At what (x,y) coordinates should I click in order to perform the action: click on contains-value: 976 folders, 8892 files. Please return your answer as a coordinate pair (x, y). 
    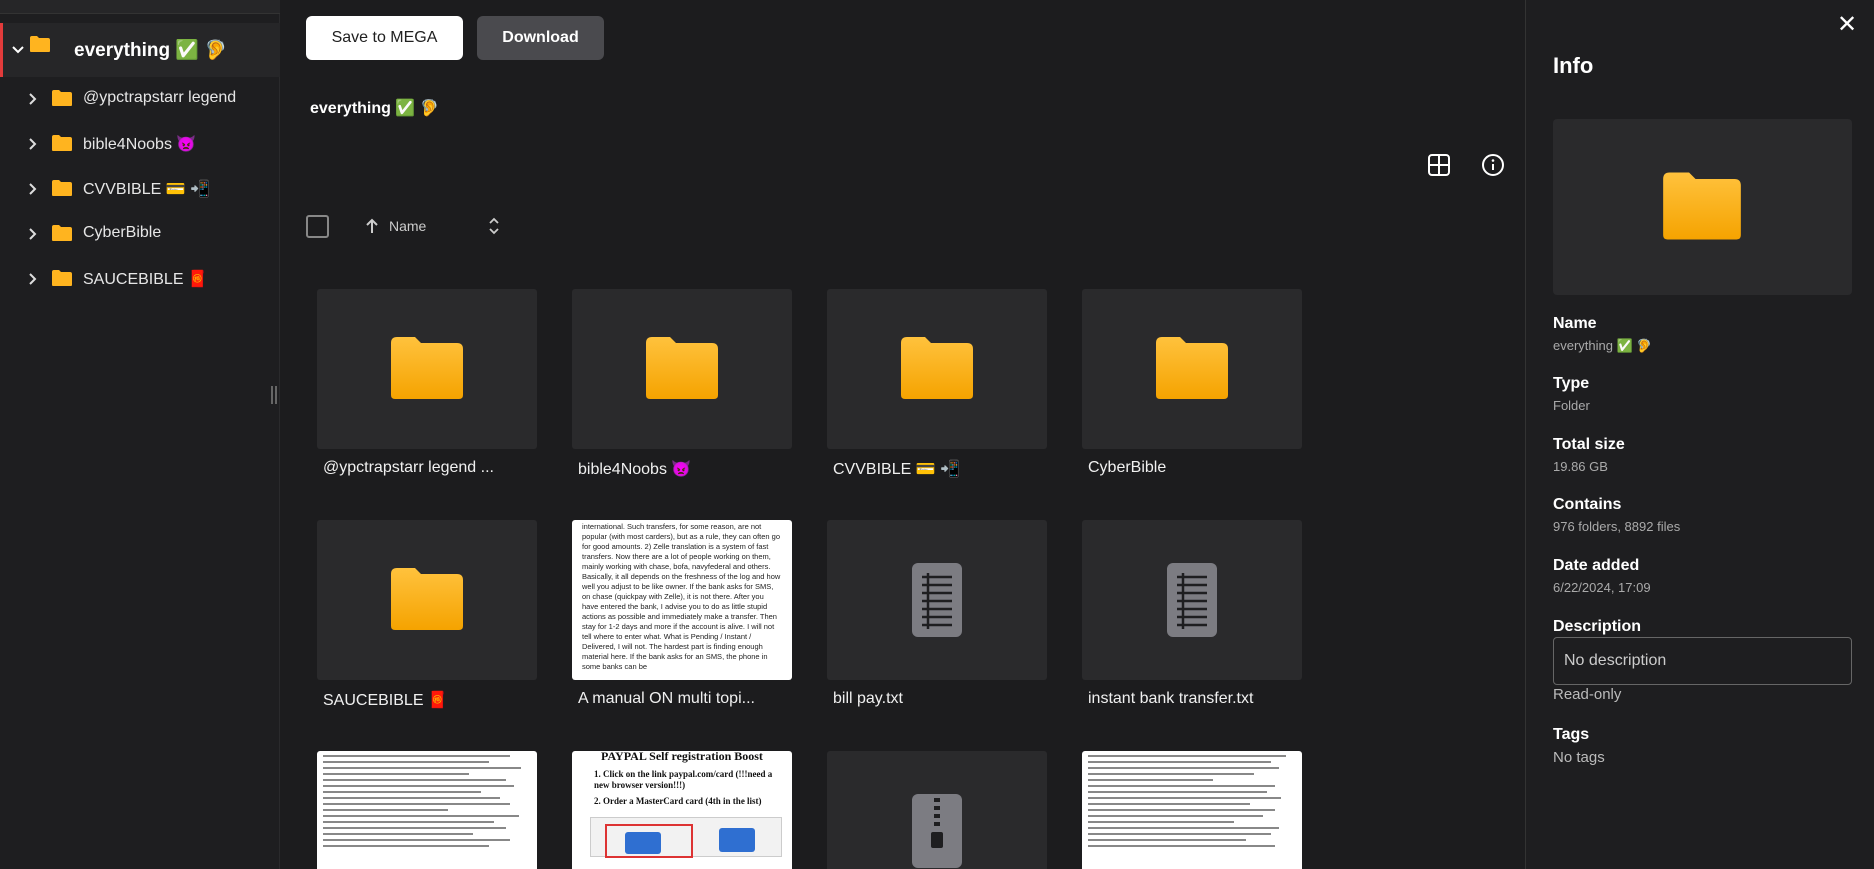
    Looking at the image, I should click on (1617, 526).